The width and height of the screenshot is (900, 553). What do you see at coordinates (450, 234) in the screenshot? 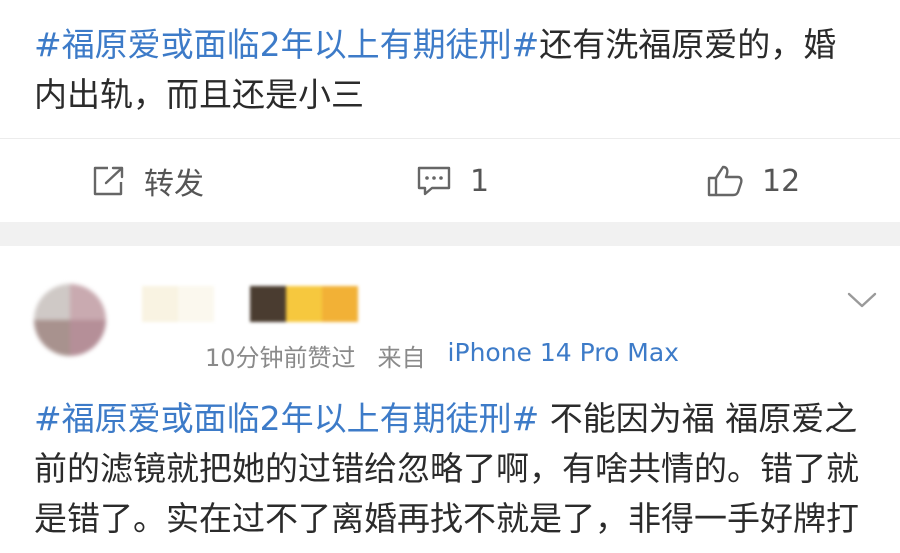
I see `card-separator` at bounding box center [450, 234].